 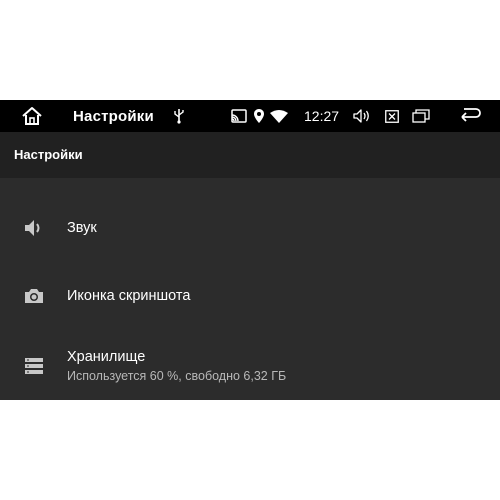 What do you see at coordinates (250, 155) in the screenshot?
I see `app-bar: Настройки` at bounding box center [250, 155].